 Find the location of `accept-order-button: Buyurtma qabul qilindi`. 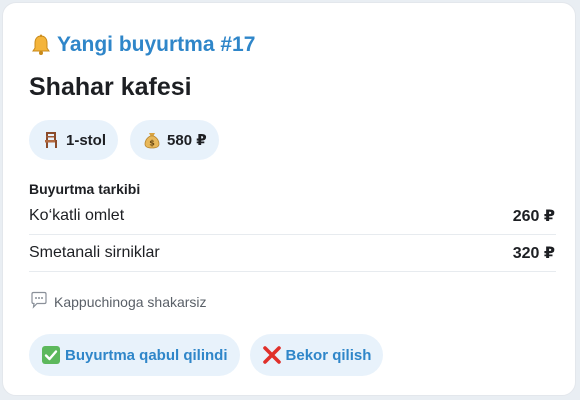

accept-order-button: Buyurtma qabul qilindi is located at coordinates (134, 355).